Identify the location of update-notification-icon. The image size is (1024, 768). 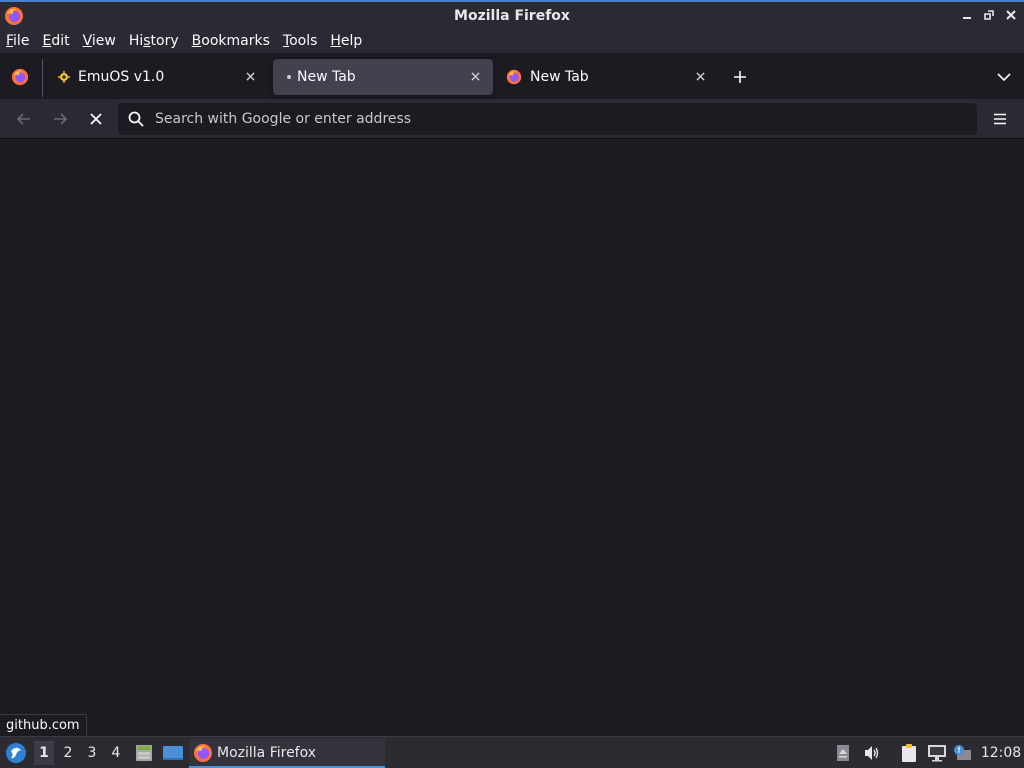
(962, 752).